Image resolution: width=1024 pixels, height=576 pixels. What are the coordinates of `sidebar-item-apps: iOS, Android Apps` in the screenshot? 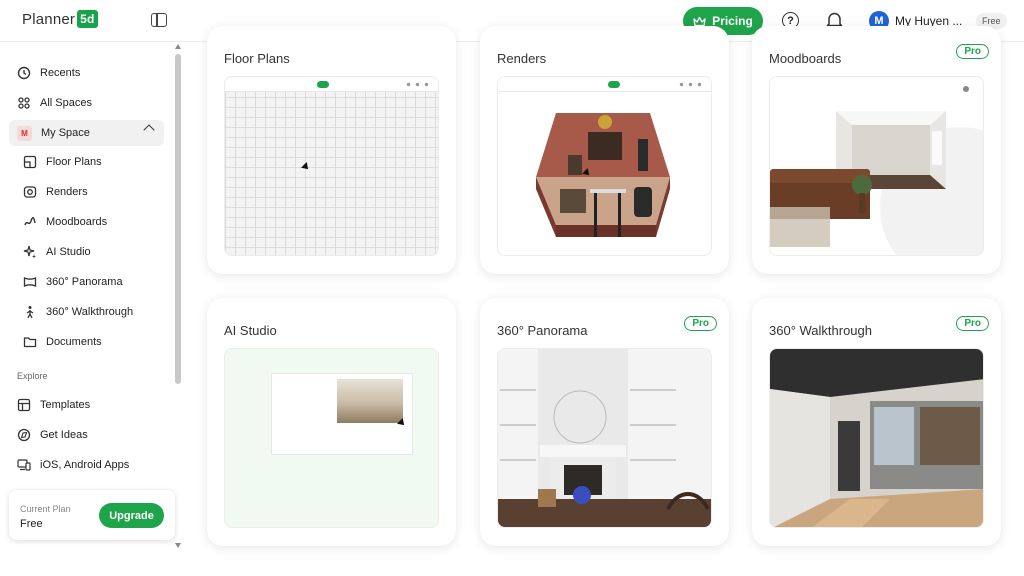 It's located at (73, 465).